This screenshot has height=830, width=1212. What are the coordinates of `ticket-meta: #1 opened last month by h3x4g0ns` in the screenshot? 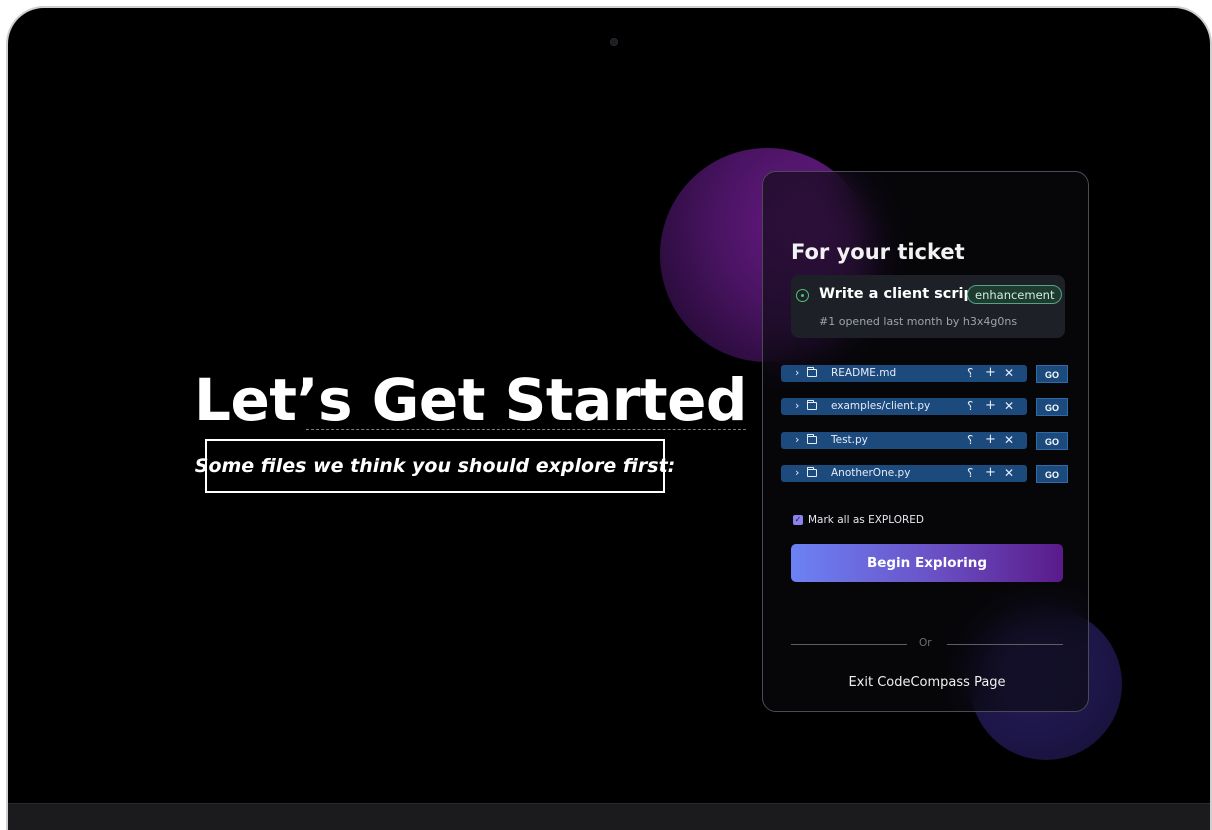 It's located at (918, 321).